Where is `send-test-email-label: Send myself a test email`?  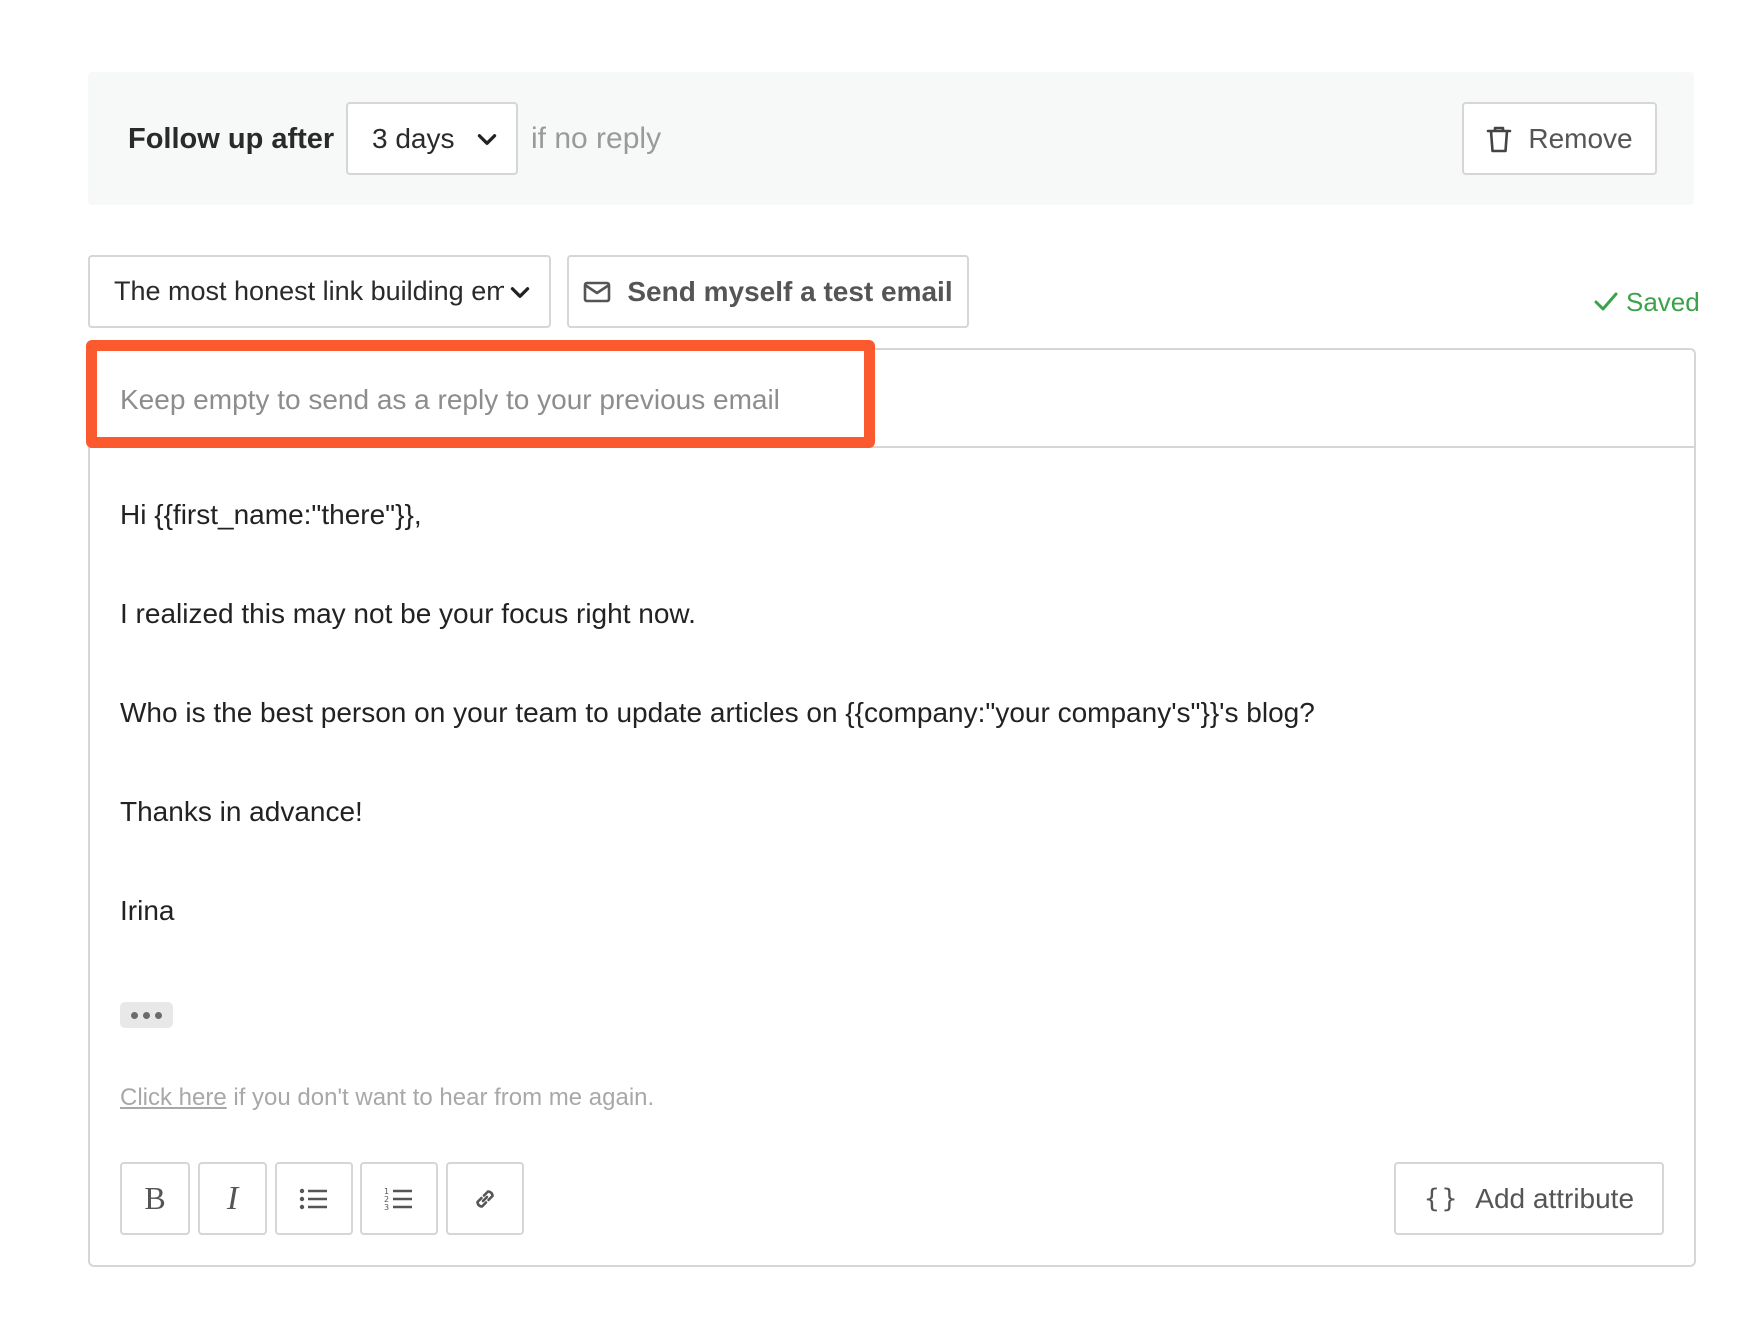 send-test-email-label: Send myself a test email is located at coordinates (790, 291).